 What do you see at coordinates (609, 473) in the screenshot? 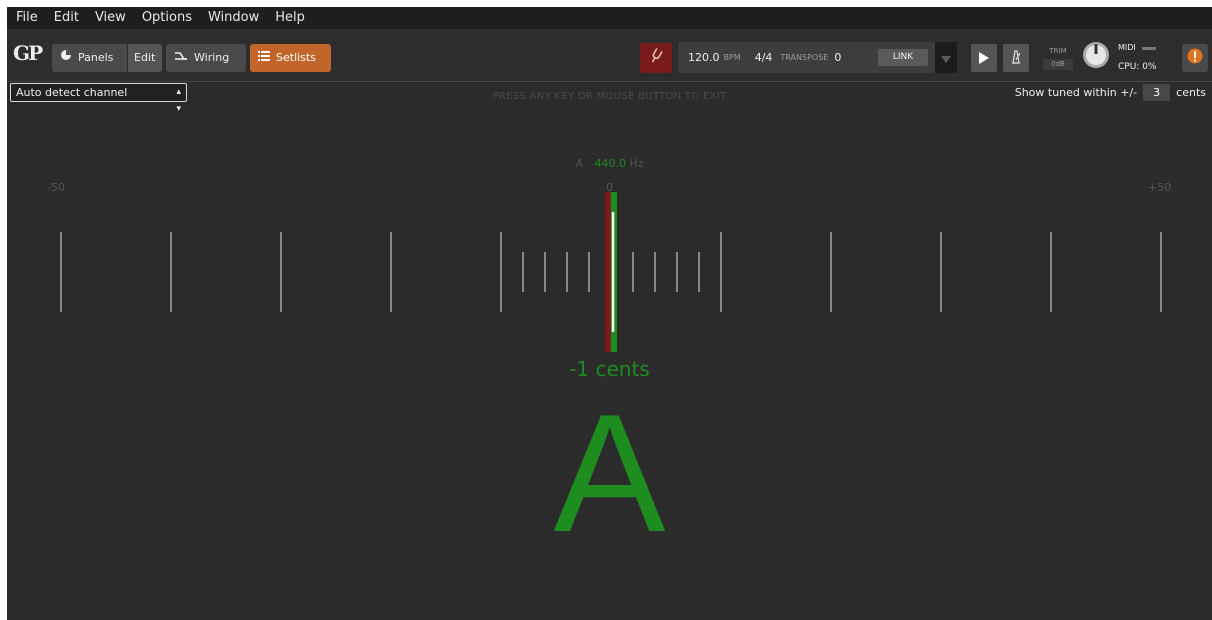
I see `detected-note: A` at bounding box center [609, 473].